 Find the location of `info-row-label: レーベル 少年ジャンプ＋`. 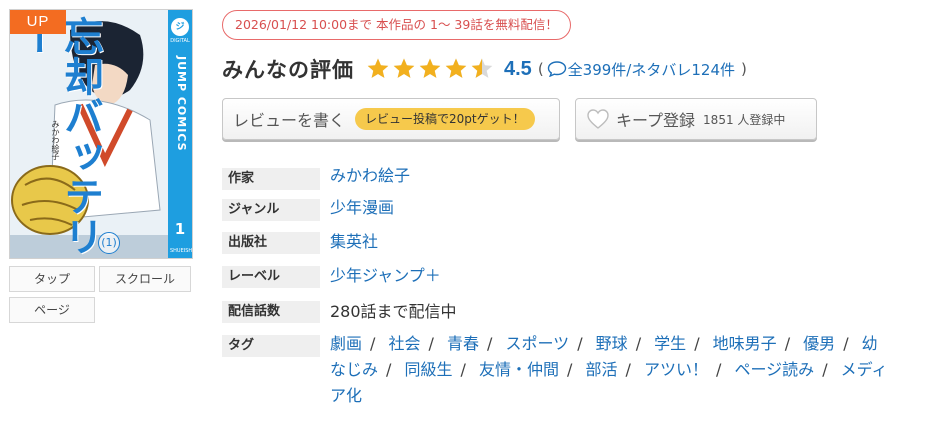

info-row-label: レーベル 少年ジャンプ＋ is located at coordinates (331, 277).